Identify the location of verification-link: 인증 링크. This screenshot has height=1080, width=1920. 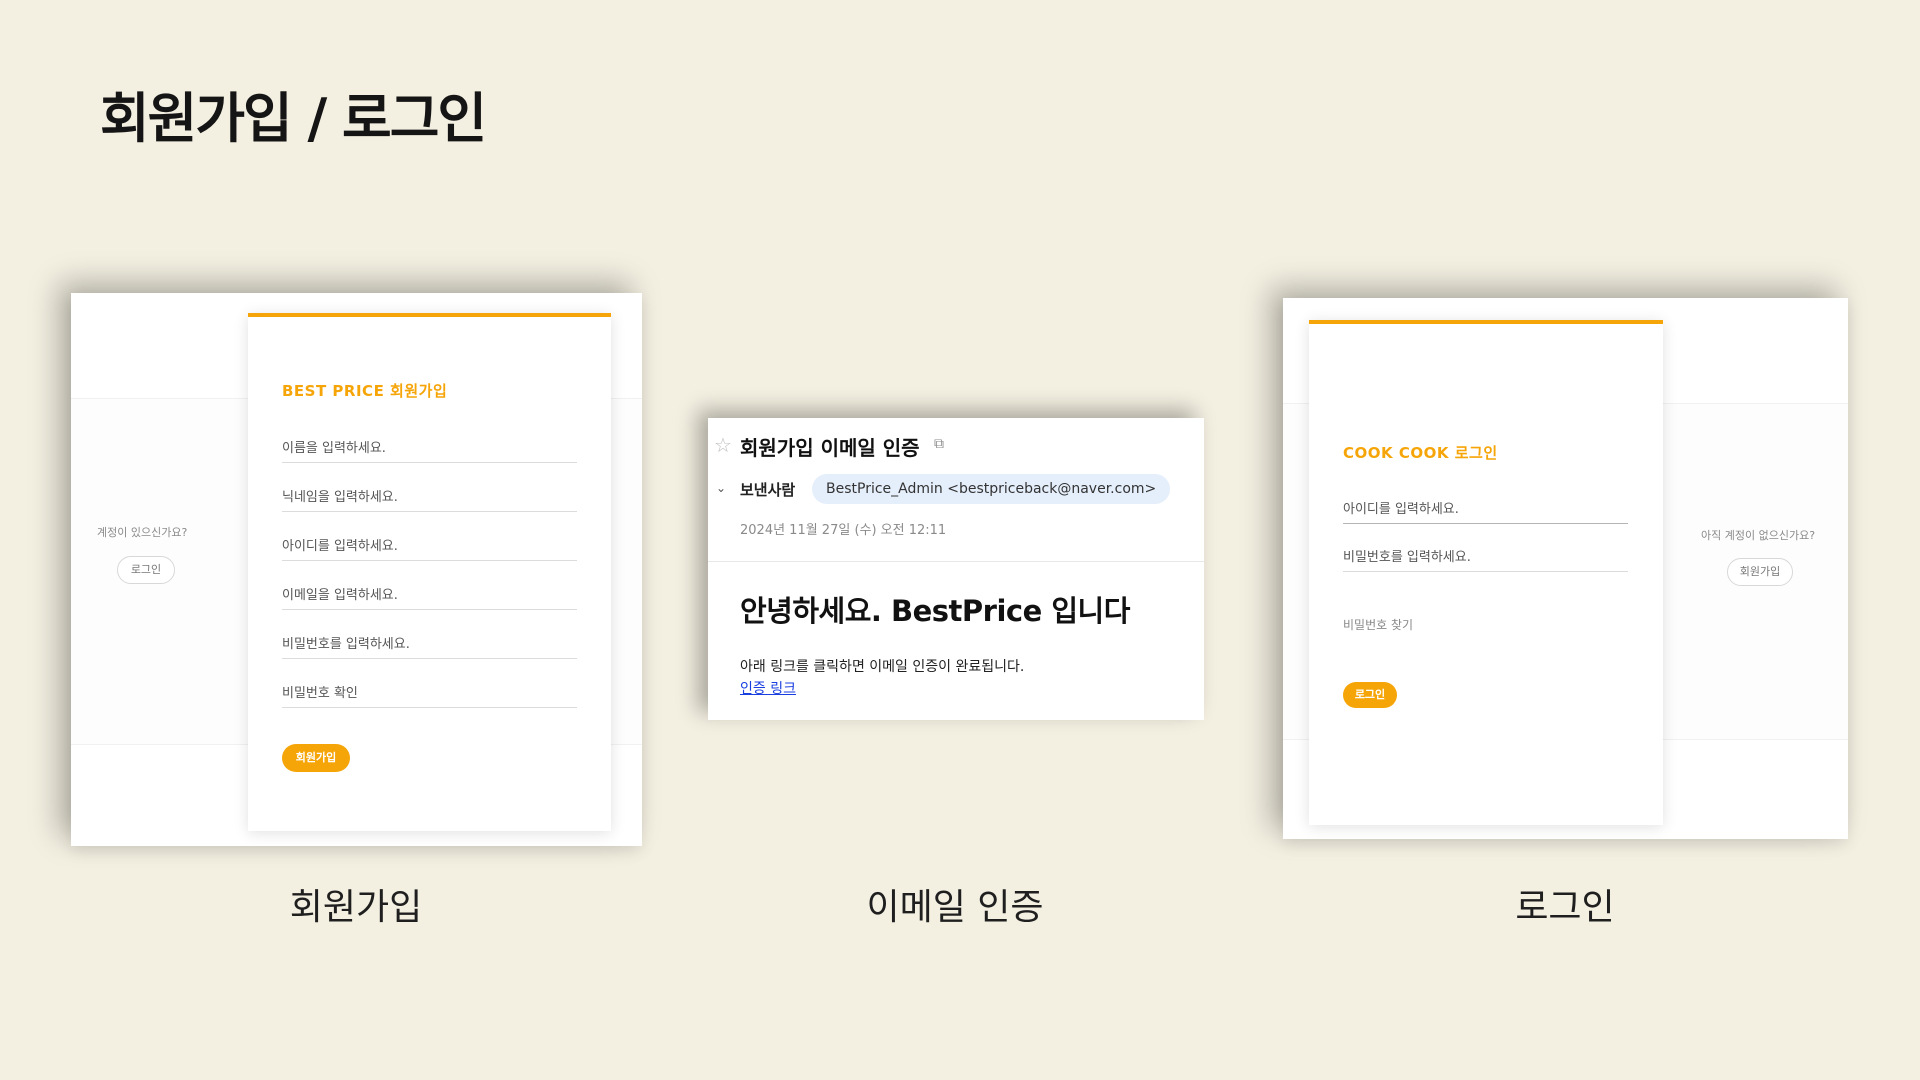
(768, 688).